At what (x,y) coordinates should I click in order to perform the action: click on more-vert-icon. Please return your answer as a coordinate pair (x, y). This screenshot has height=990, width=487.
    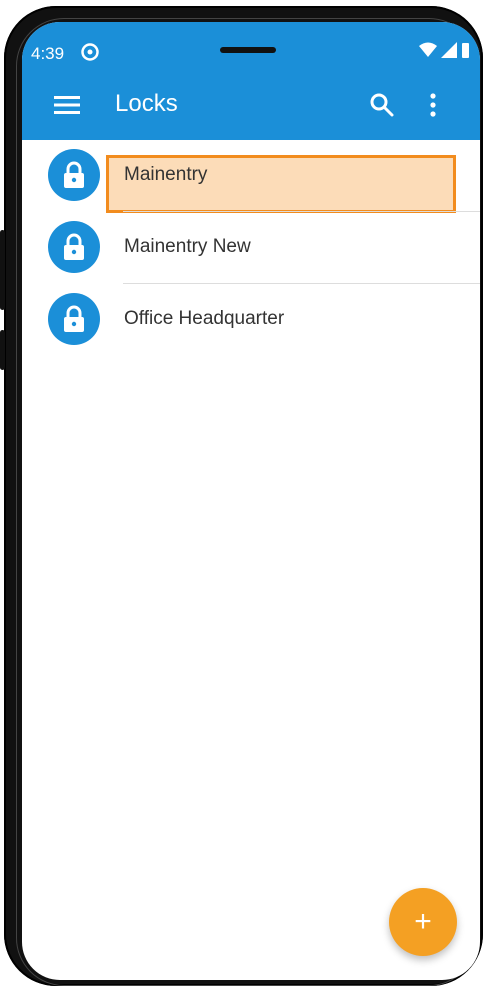
    Looking at the image, I should click on (433, 105).